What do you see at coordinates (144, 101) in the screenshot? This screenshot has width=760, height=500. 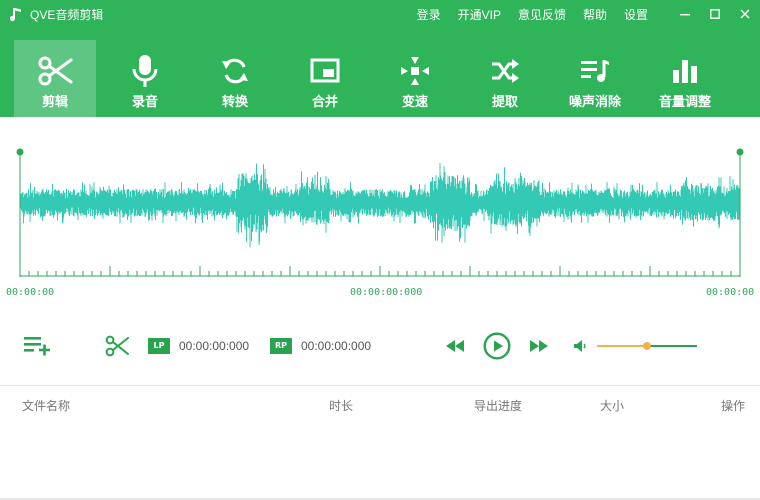 I see `tool-record-label: 录音` at bounding box center [144, 101].